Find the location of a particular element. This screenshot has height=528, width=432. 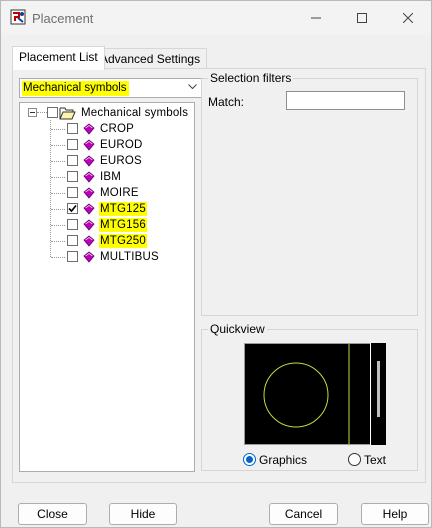

close-window-button is located at coordinates (408, 18).